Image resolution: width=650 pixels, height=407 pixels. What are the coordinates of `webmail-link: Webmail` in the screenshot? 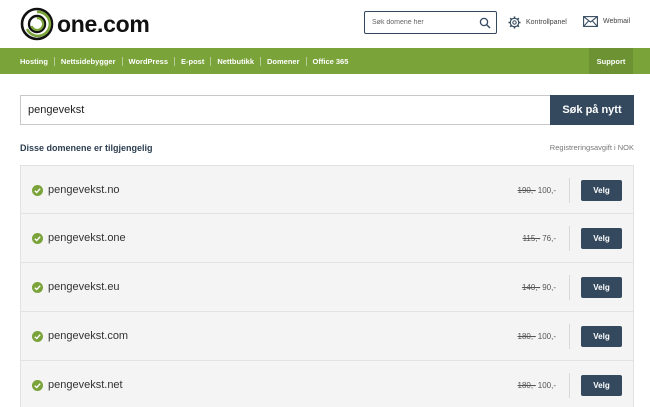 It's located at (606, 21).